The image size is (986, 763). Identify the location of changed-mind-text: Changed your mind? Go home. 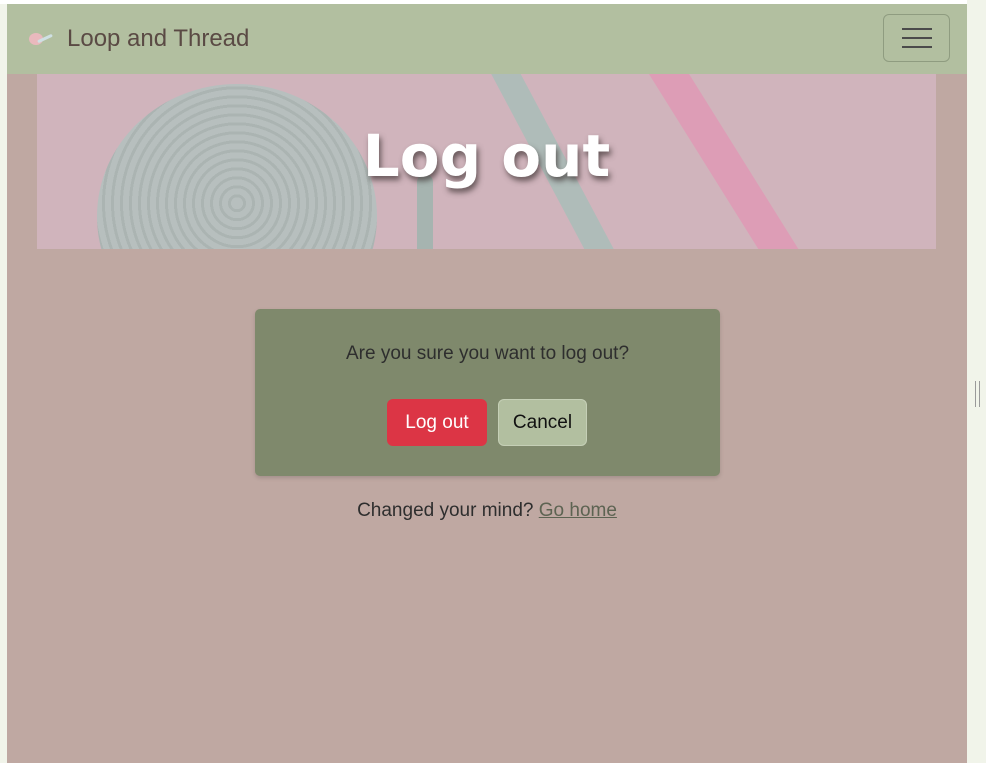
(487, 511).